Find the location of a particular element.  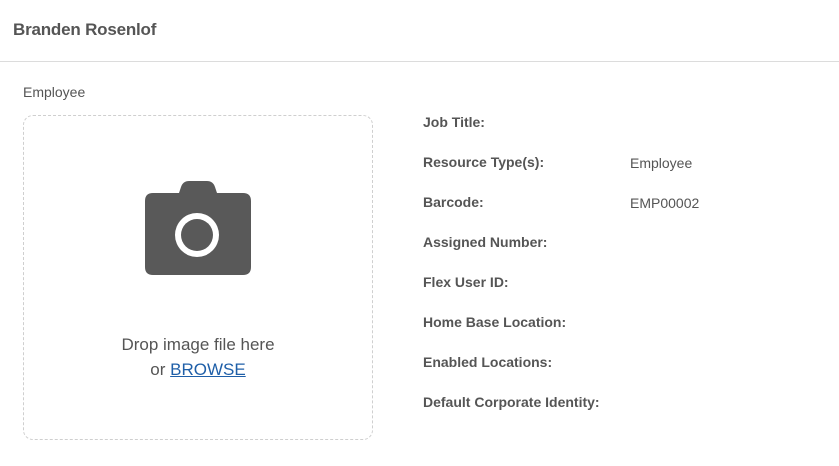

field-home-base-location: Home Base Location: is located at coordinates (613, 324).